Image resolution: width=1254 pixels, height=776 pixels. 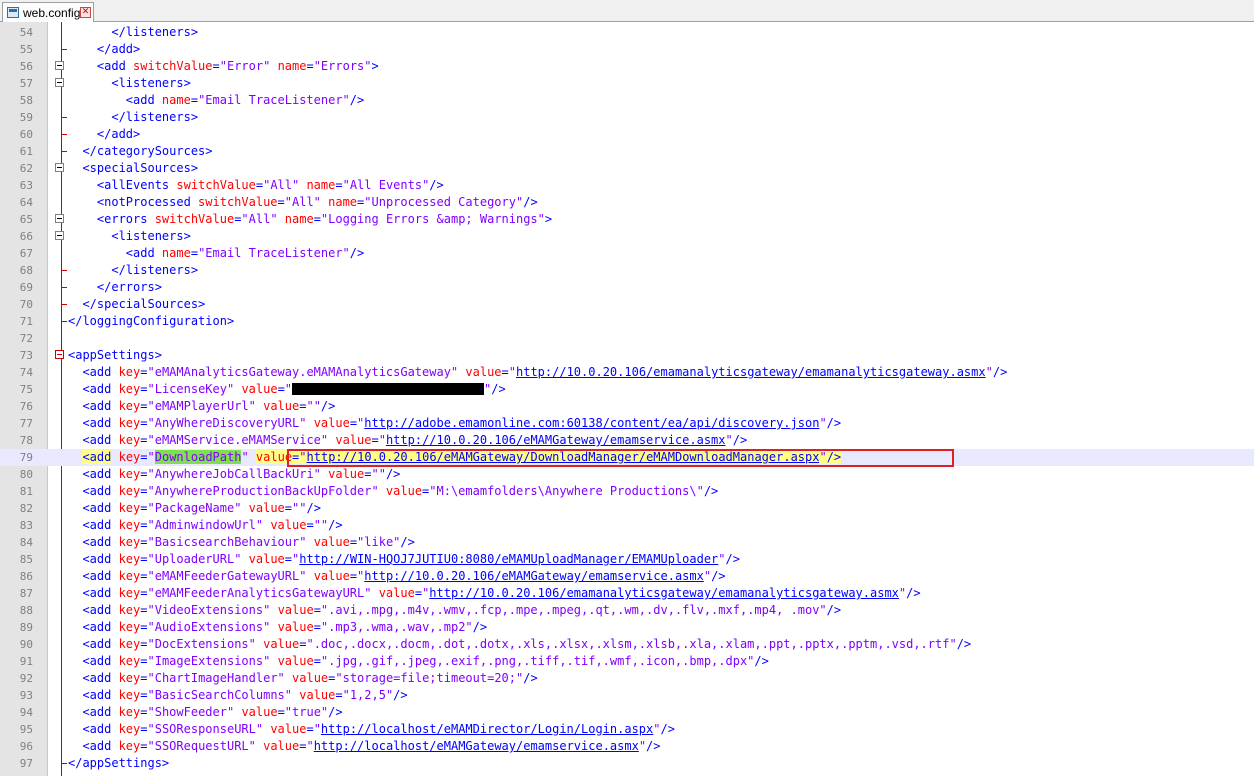 I want to click on close-icon: ✕, so click(x=85, y=12).